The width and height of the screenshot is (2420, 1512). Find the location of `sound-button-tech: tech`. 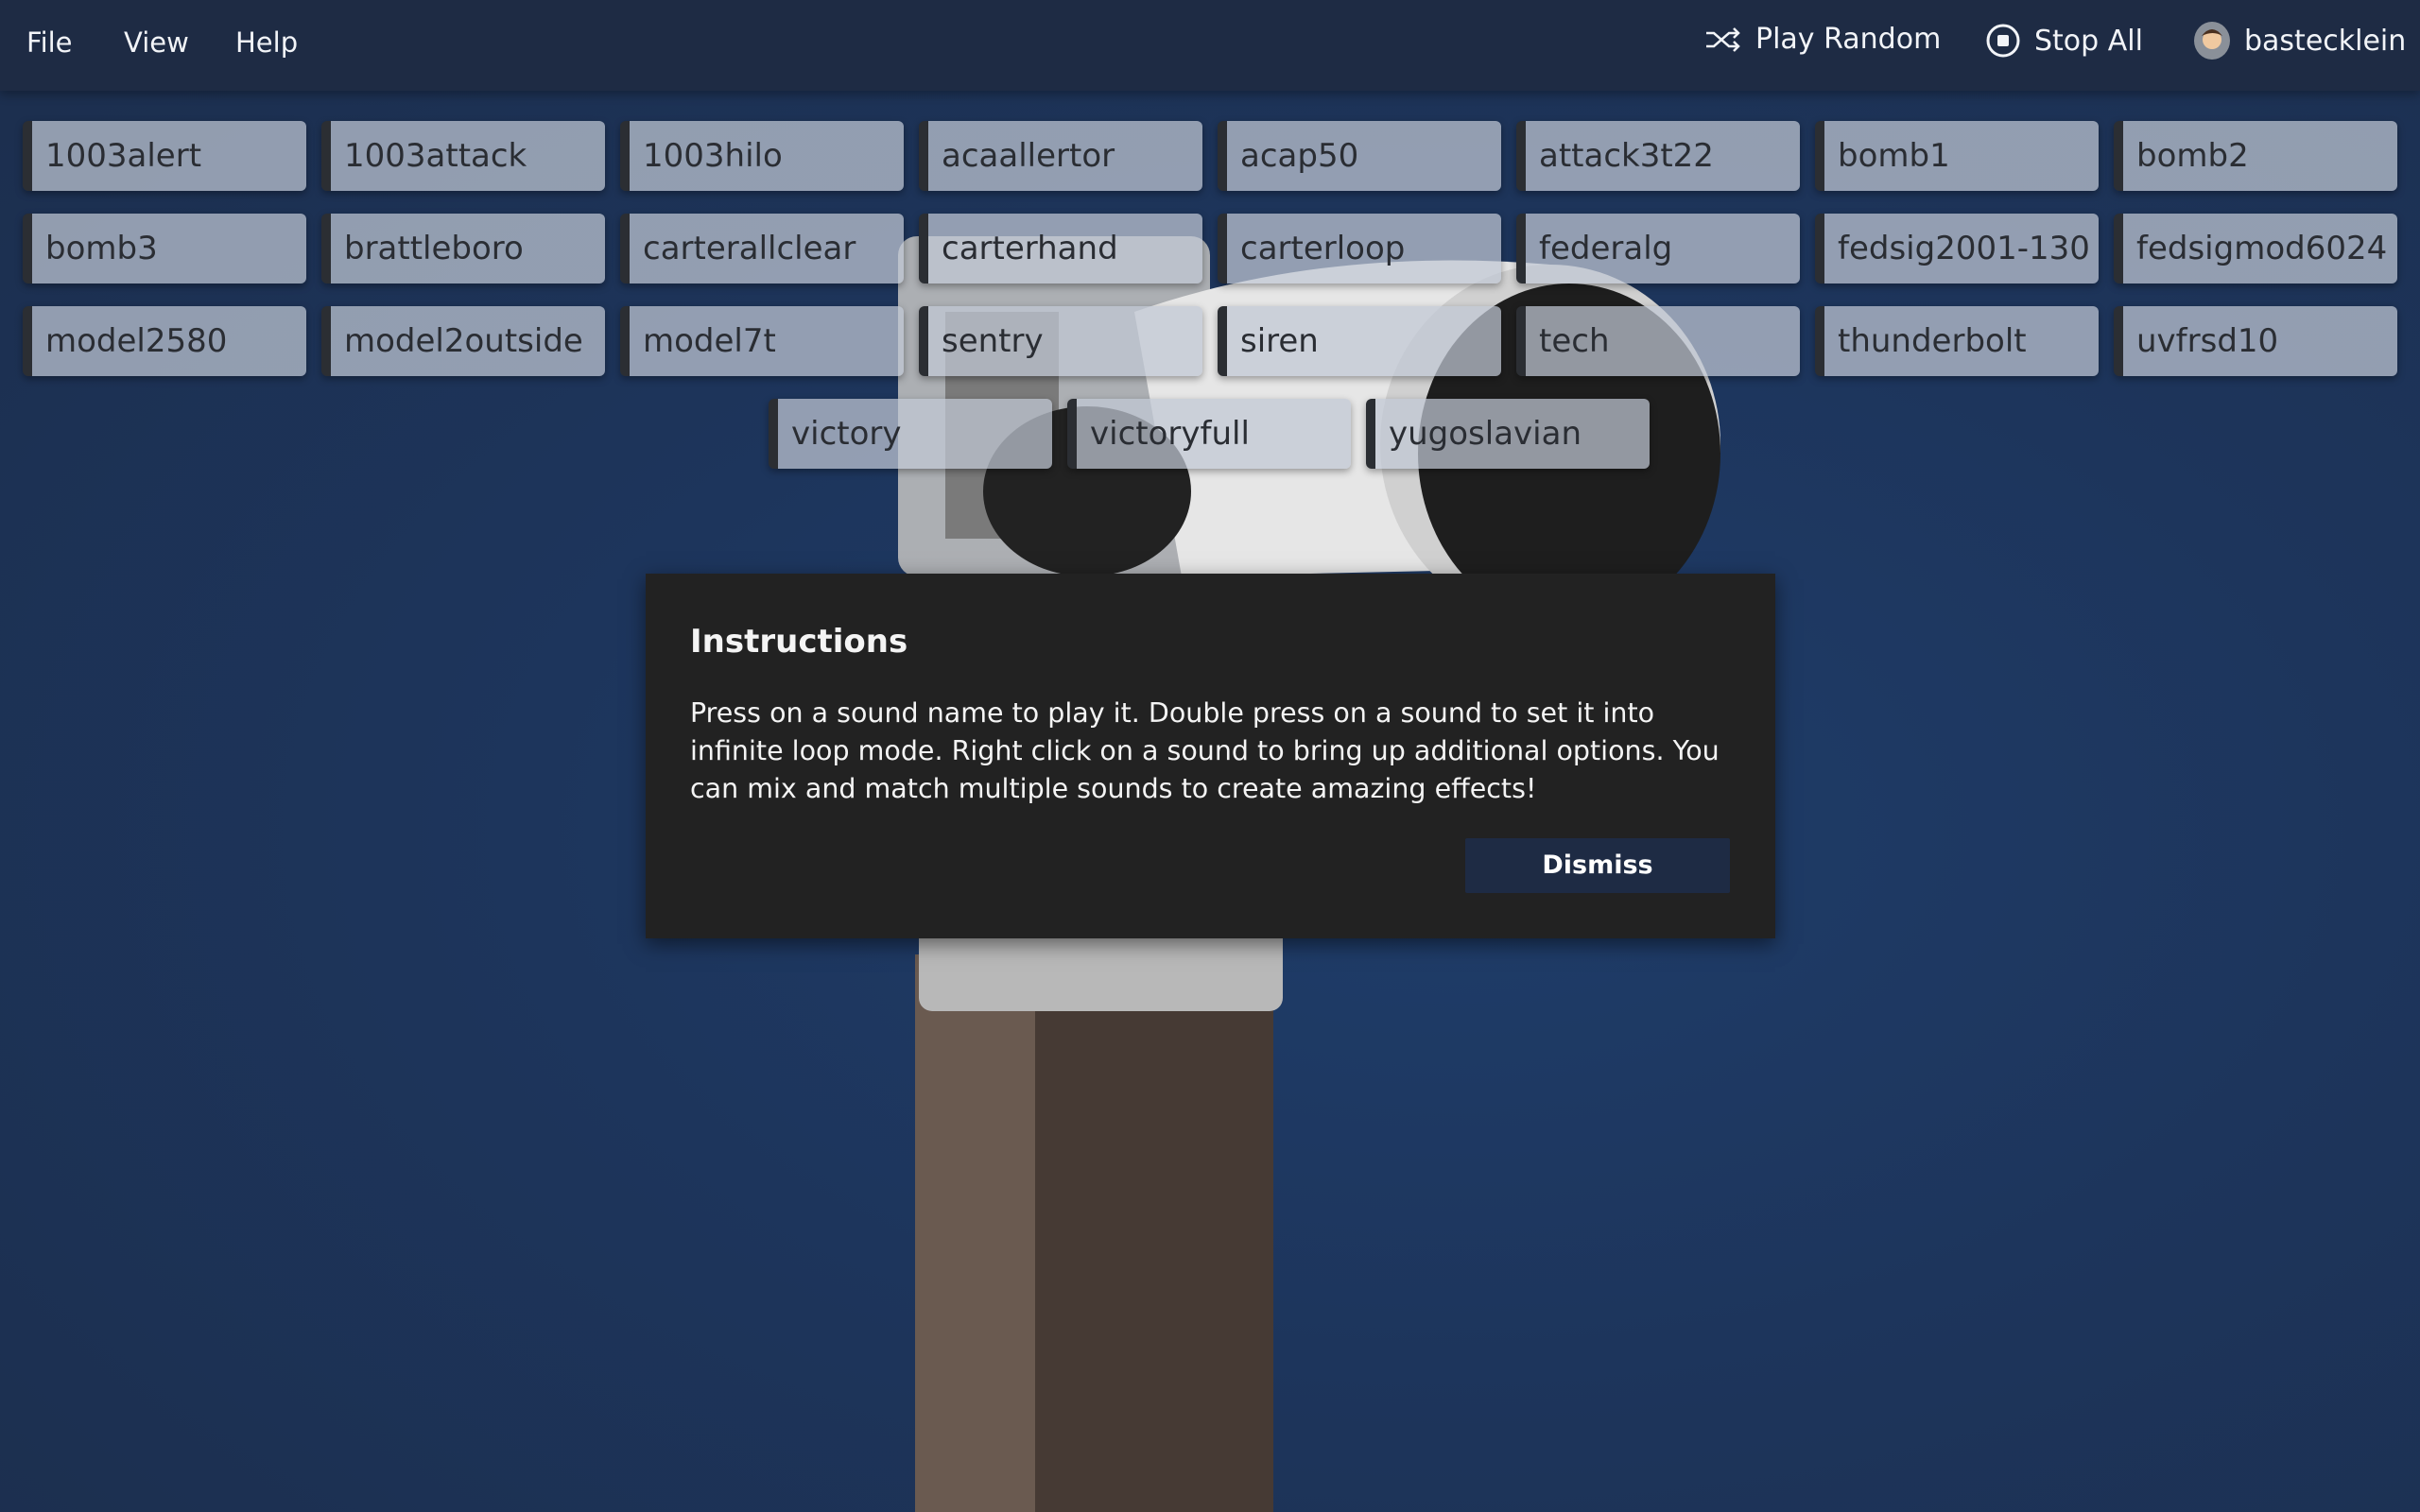

sound-button-tech: tech is located at coordinates (1658, 341).